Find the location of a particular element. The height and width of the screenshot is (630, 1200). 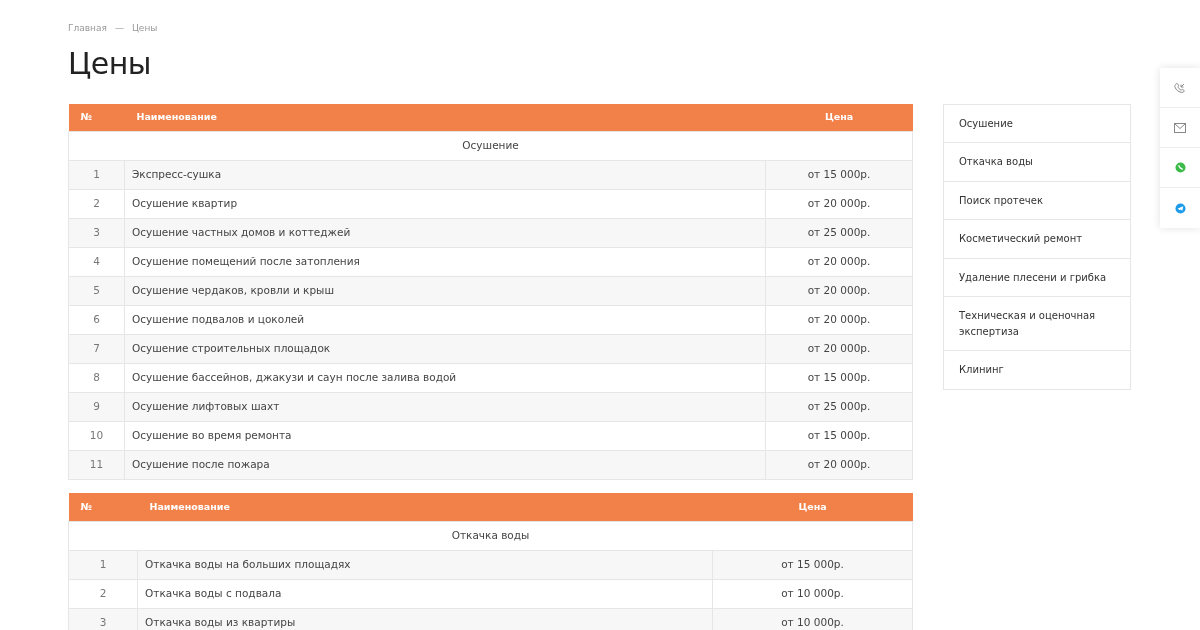

table-cell: Экспресс-сушка is located at coordinates (445, 175).